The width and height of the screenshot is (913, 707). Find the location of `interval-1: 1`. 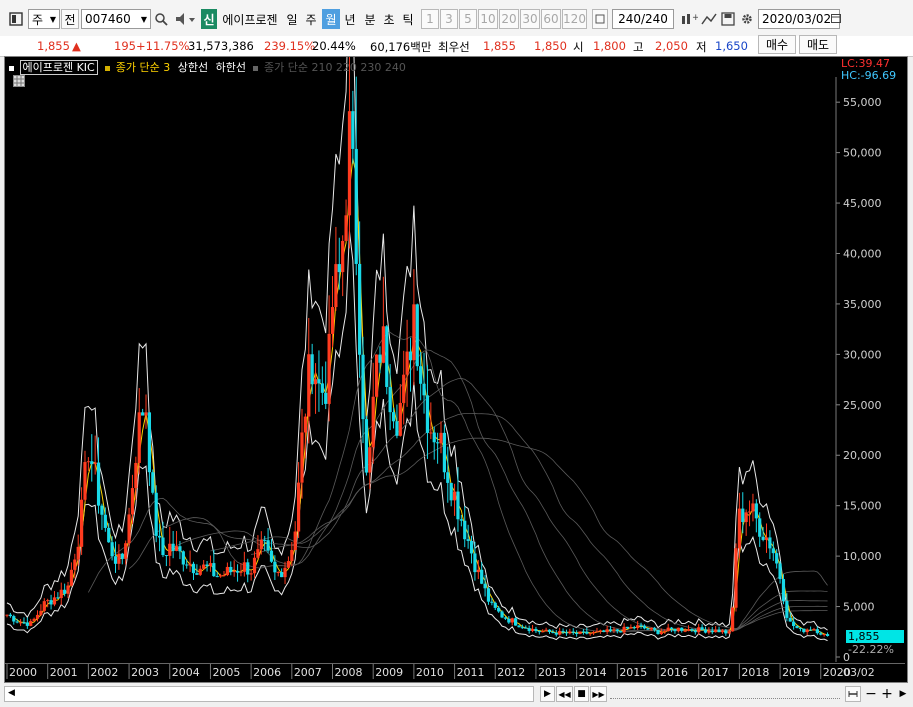

interval-1: 1 is located at coordinates (430, 19).